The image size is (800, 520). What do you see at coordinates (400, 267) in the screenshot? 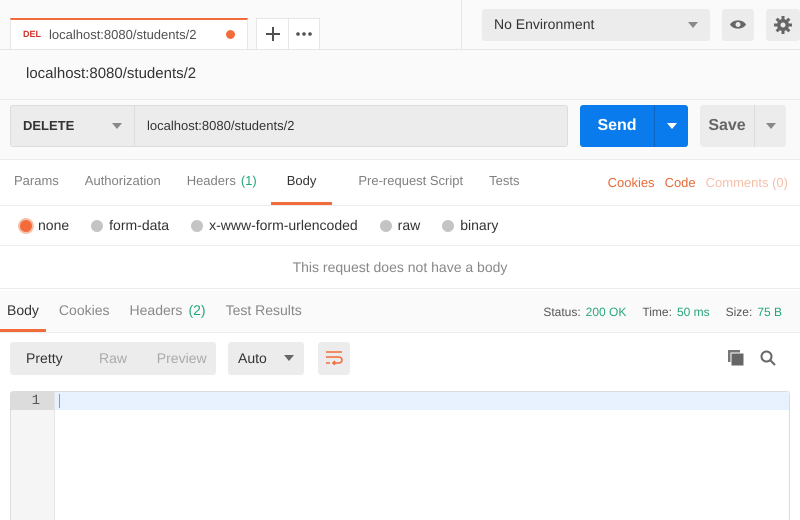
I see `empty-body-message: This request does not have a body` at bounding box center [400, 267].